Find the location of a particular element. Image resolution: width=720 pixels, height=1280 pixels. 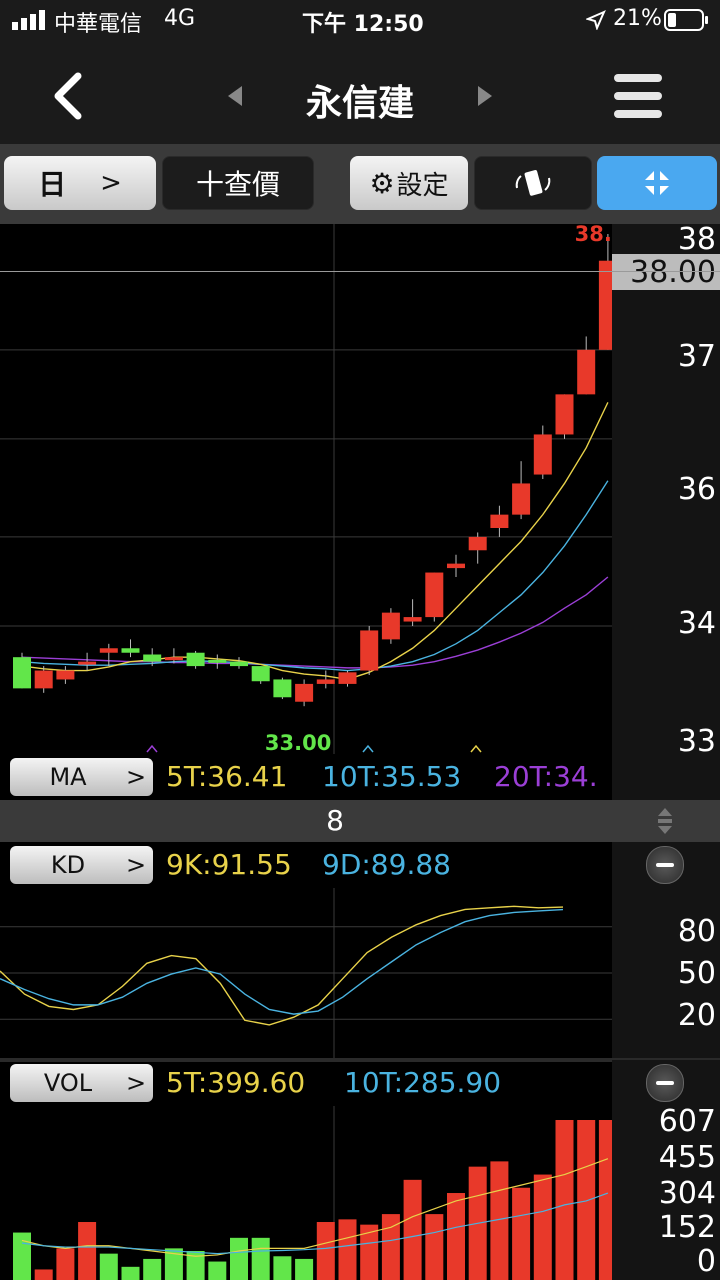

kd-axis-label: 50 is located at coordinates (696, 973).